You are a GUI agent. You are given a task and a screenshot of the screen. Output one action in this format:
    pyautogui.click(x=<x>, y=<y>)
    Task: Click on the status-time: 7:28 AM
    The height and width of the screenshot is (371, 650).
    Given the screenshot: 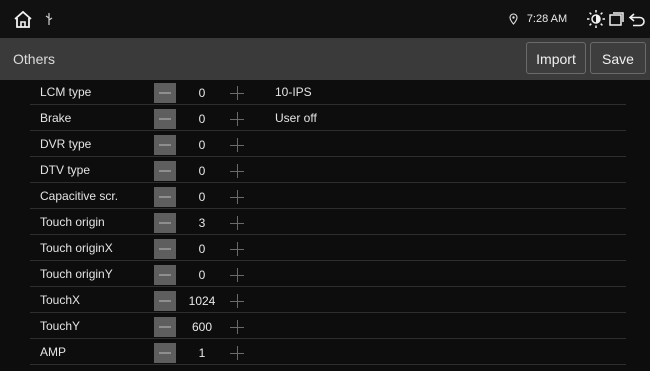 What is the action you would take?
    pyautogui.click(x=547, y=19)
    